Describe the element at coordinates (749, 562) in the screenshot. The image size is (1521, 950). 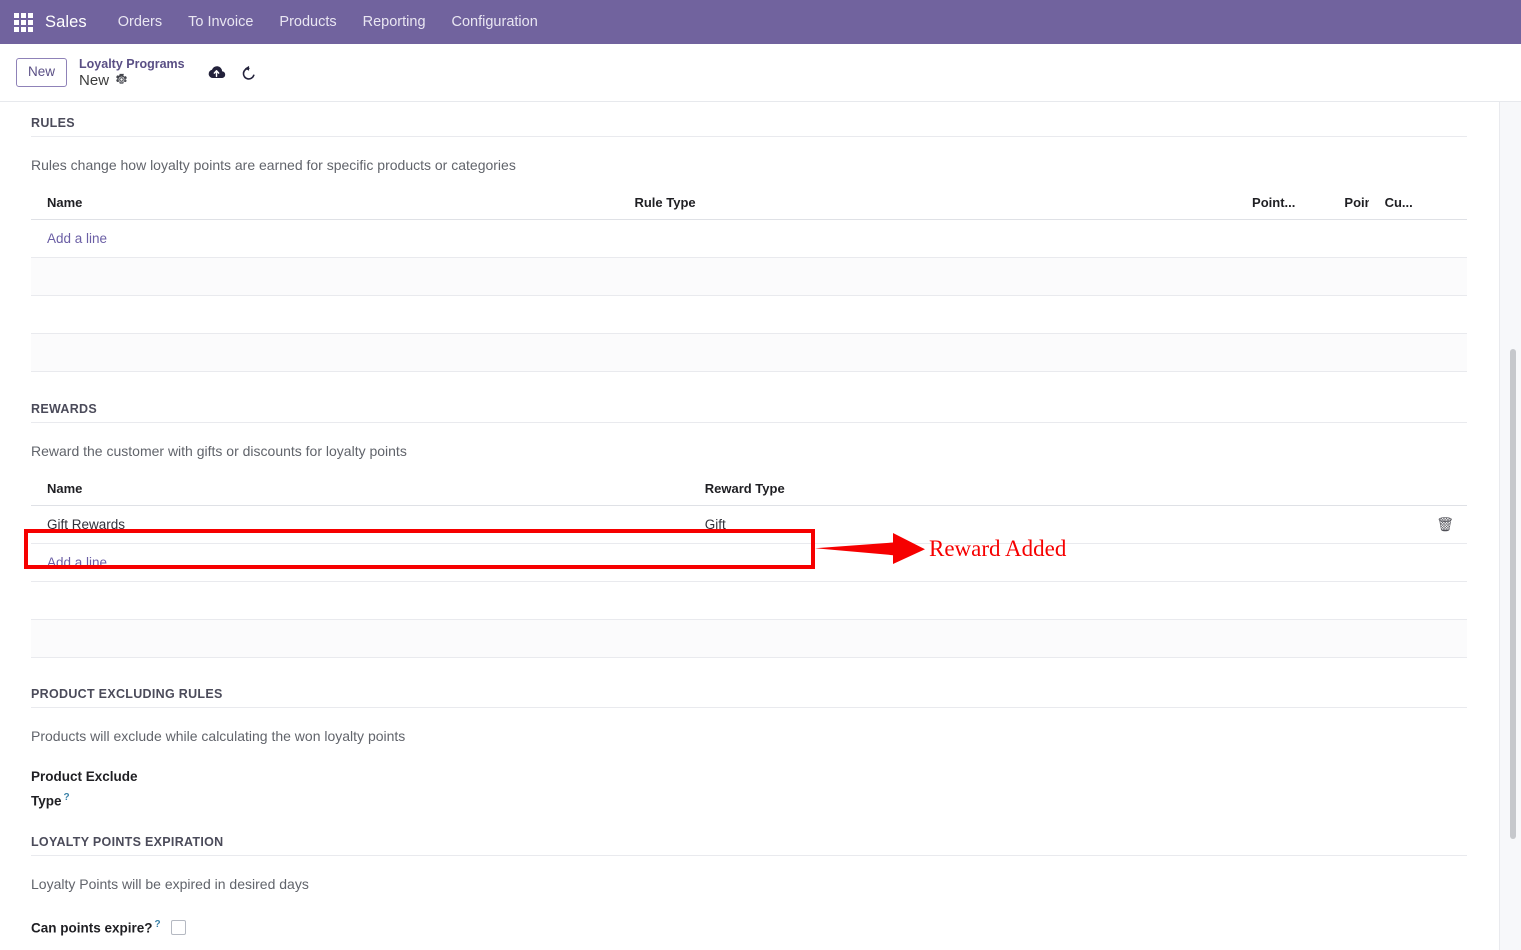
I see `rewards-add-a-line-row: Add a line` at that location.